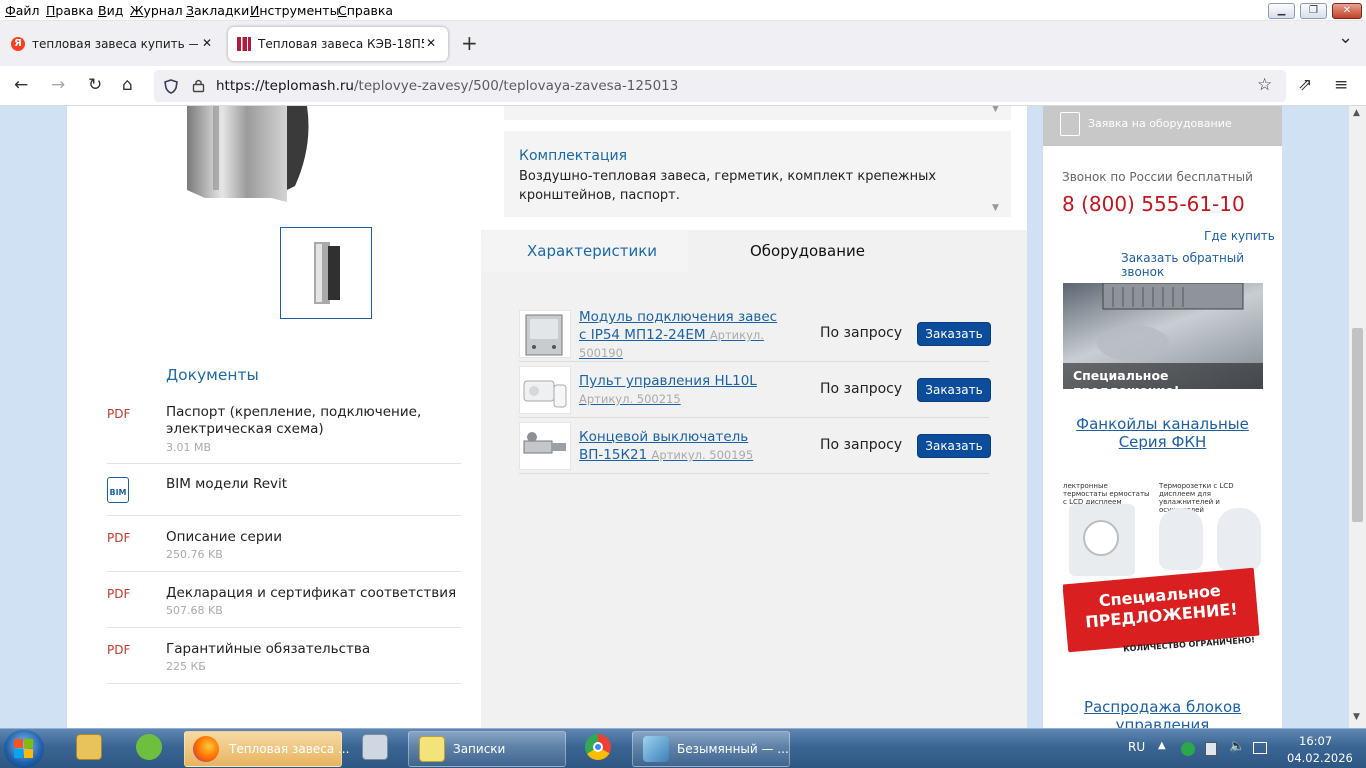 This screenshot has width=1366, height=768. What do you see at coordinates (656, 749) in the screenshot?
I see `paint-icon` at bounding box center [656, 749].